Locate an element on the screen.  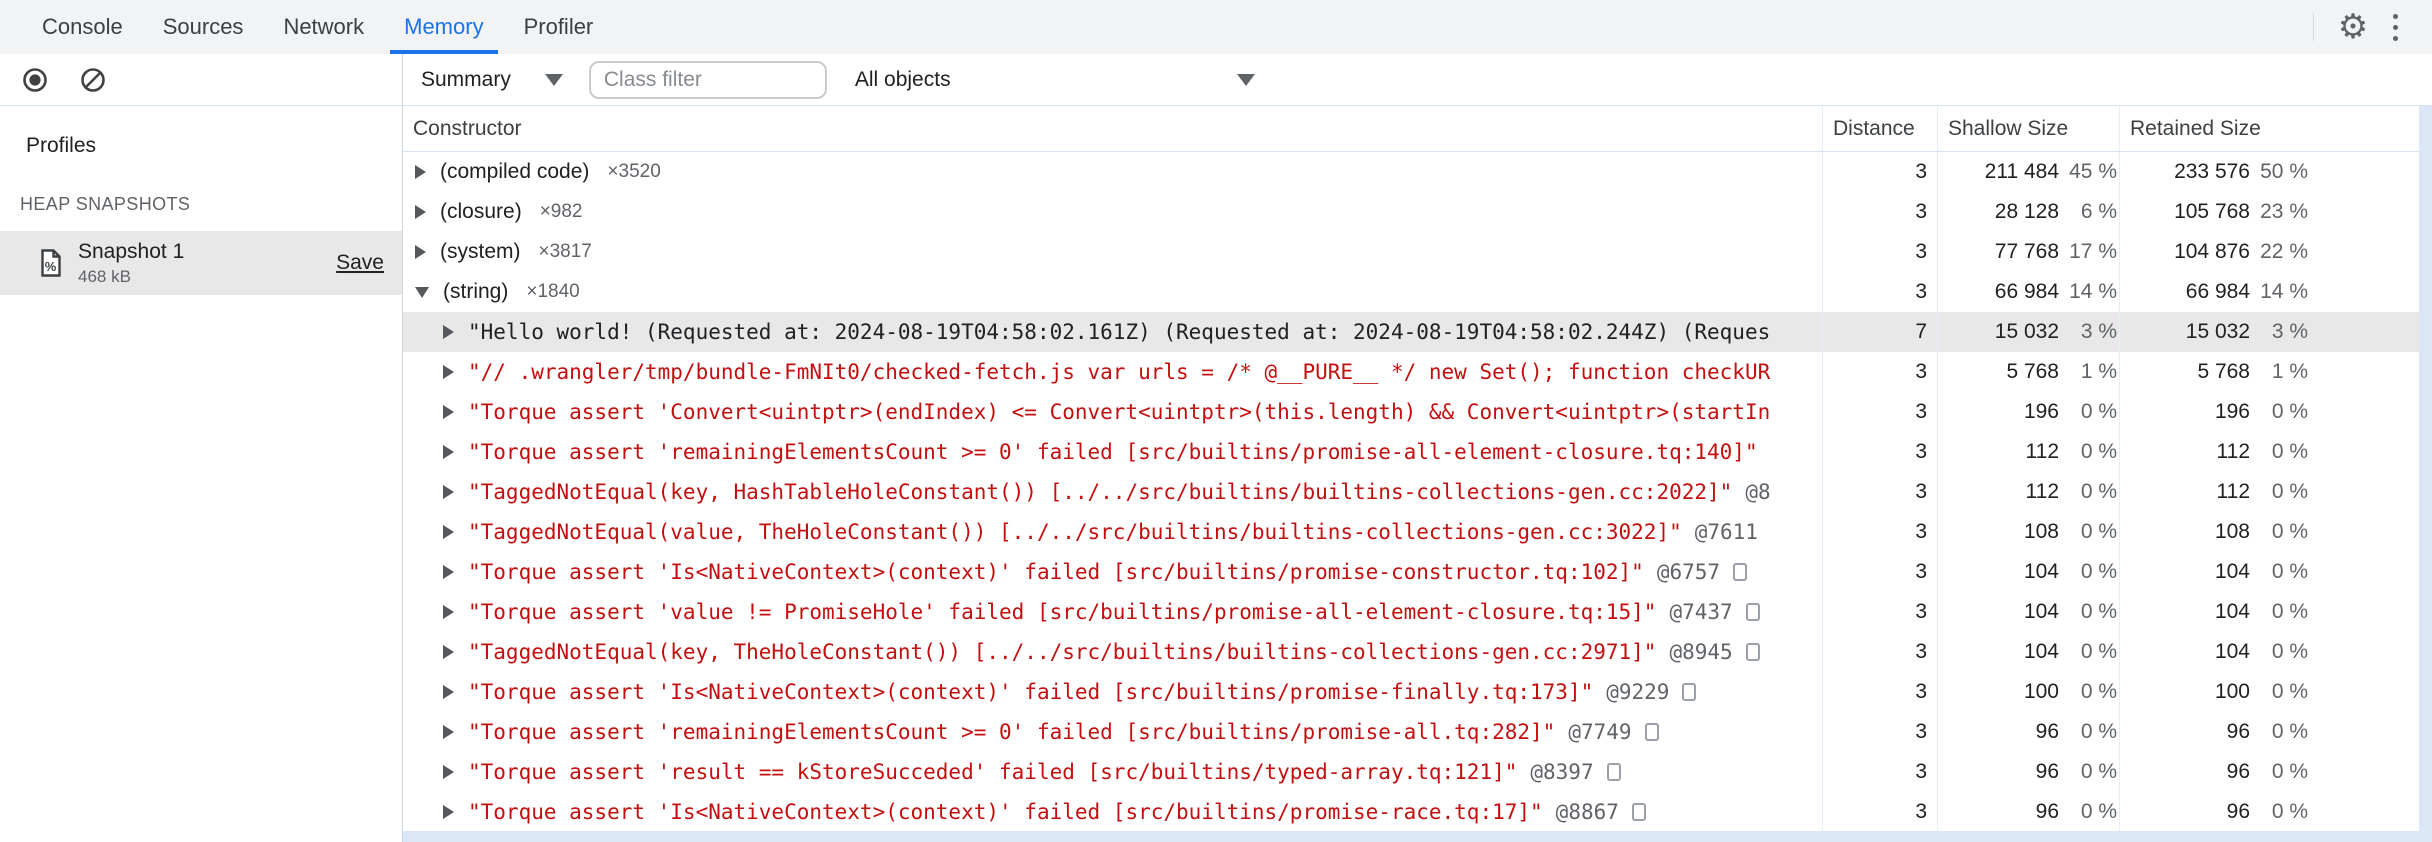
save-link: Save is located at coordinates (360, 263).